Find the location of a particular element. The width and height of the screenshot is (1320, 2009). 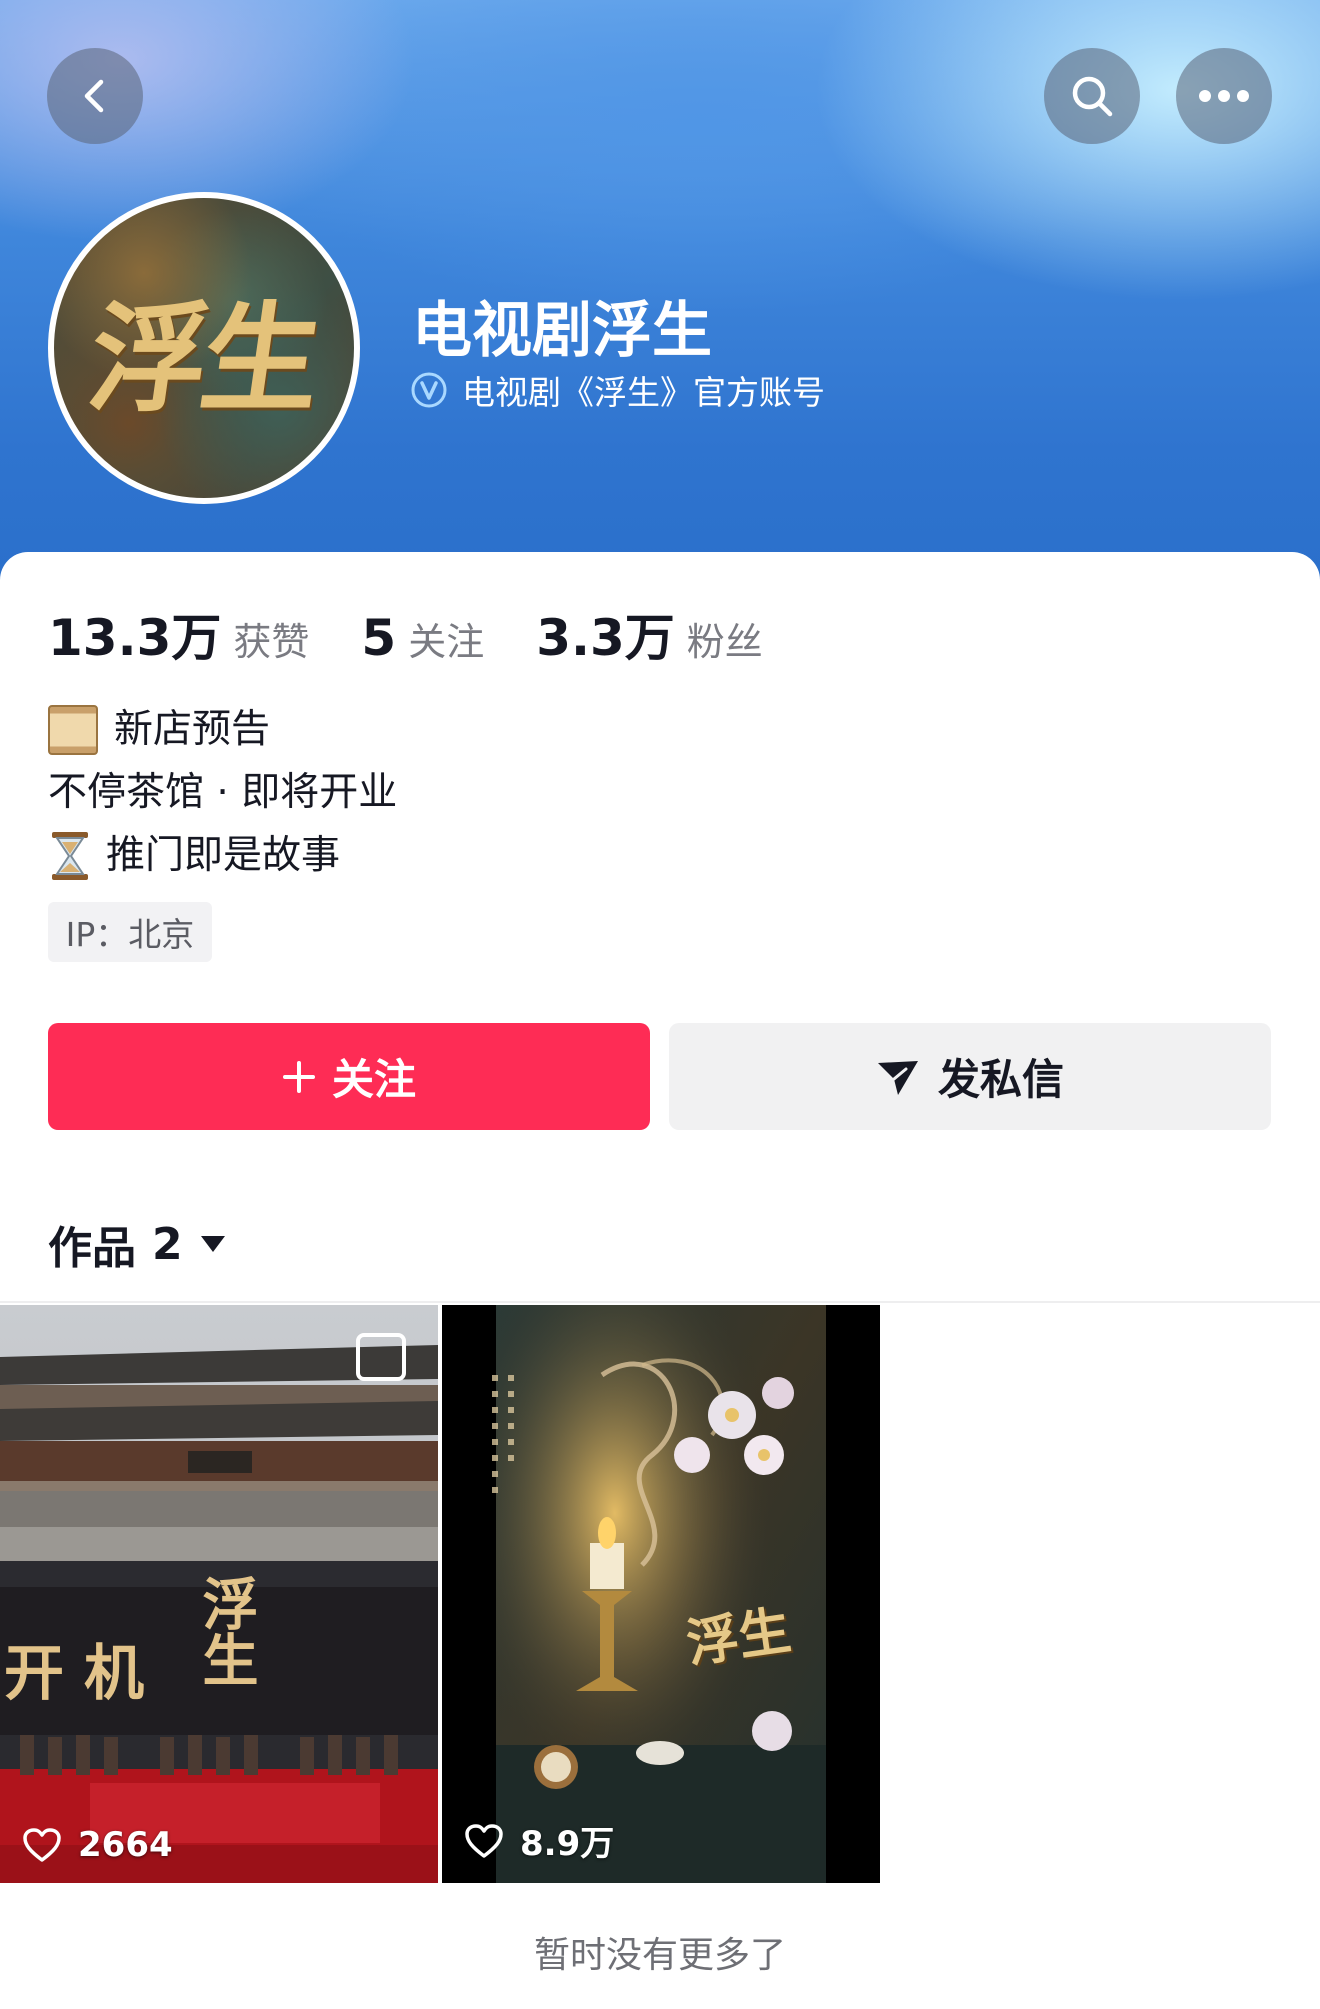

avatar-logo-text: 浮生 is located at coordinates (202, 358).